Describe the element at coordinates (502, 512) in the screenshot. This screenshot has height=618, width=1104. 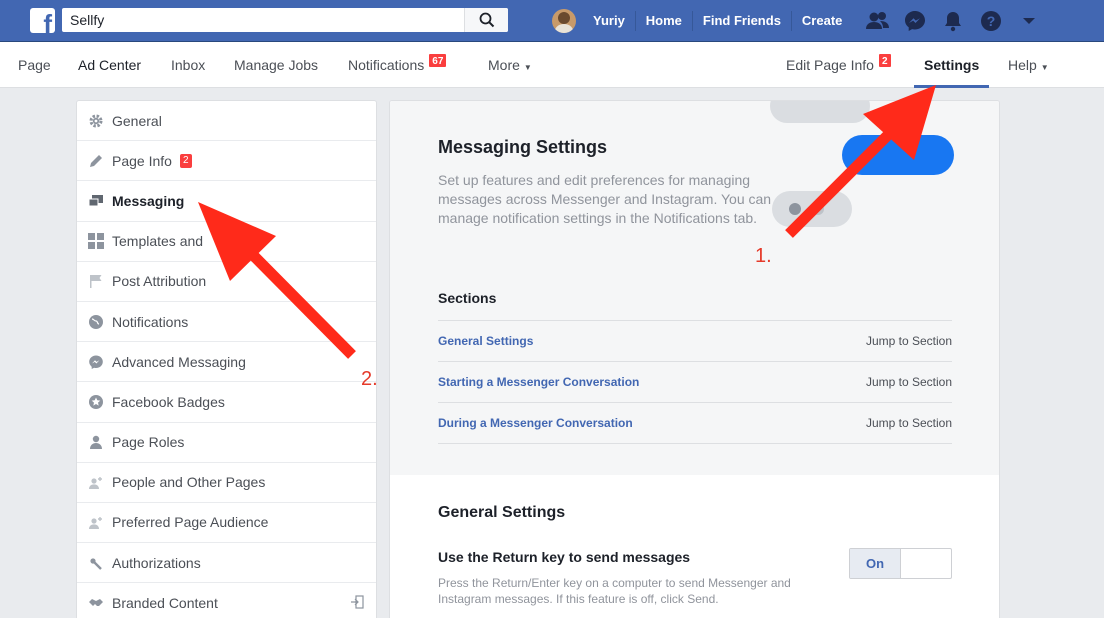
I see `general-settings-heading: General Settings` at that location.